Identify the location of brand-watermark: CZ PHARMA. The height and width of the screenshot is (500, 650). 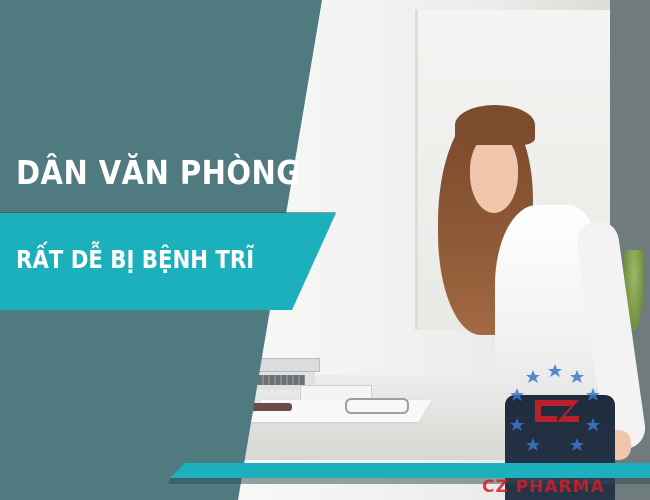
(543, 487).